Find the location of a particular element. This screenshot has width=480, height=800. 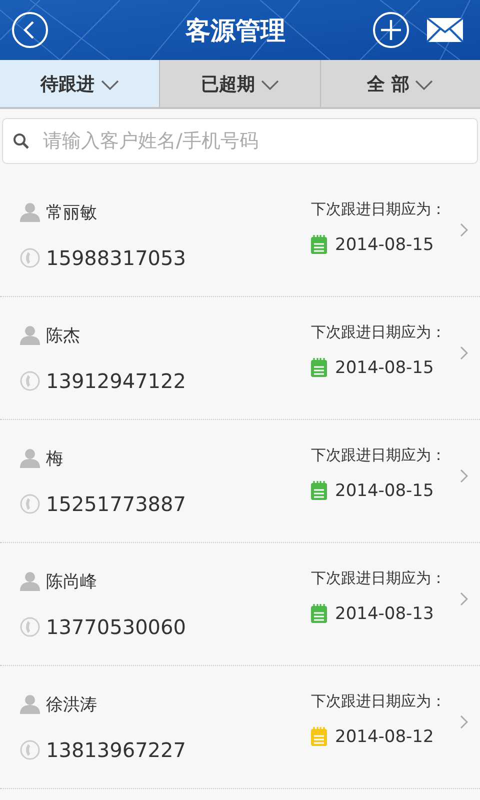

client-name: 常丽敏 is located at coordinates (71, 213).